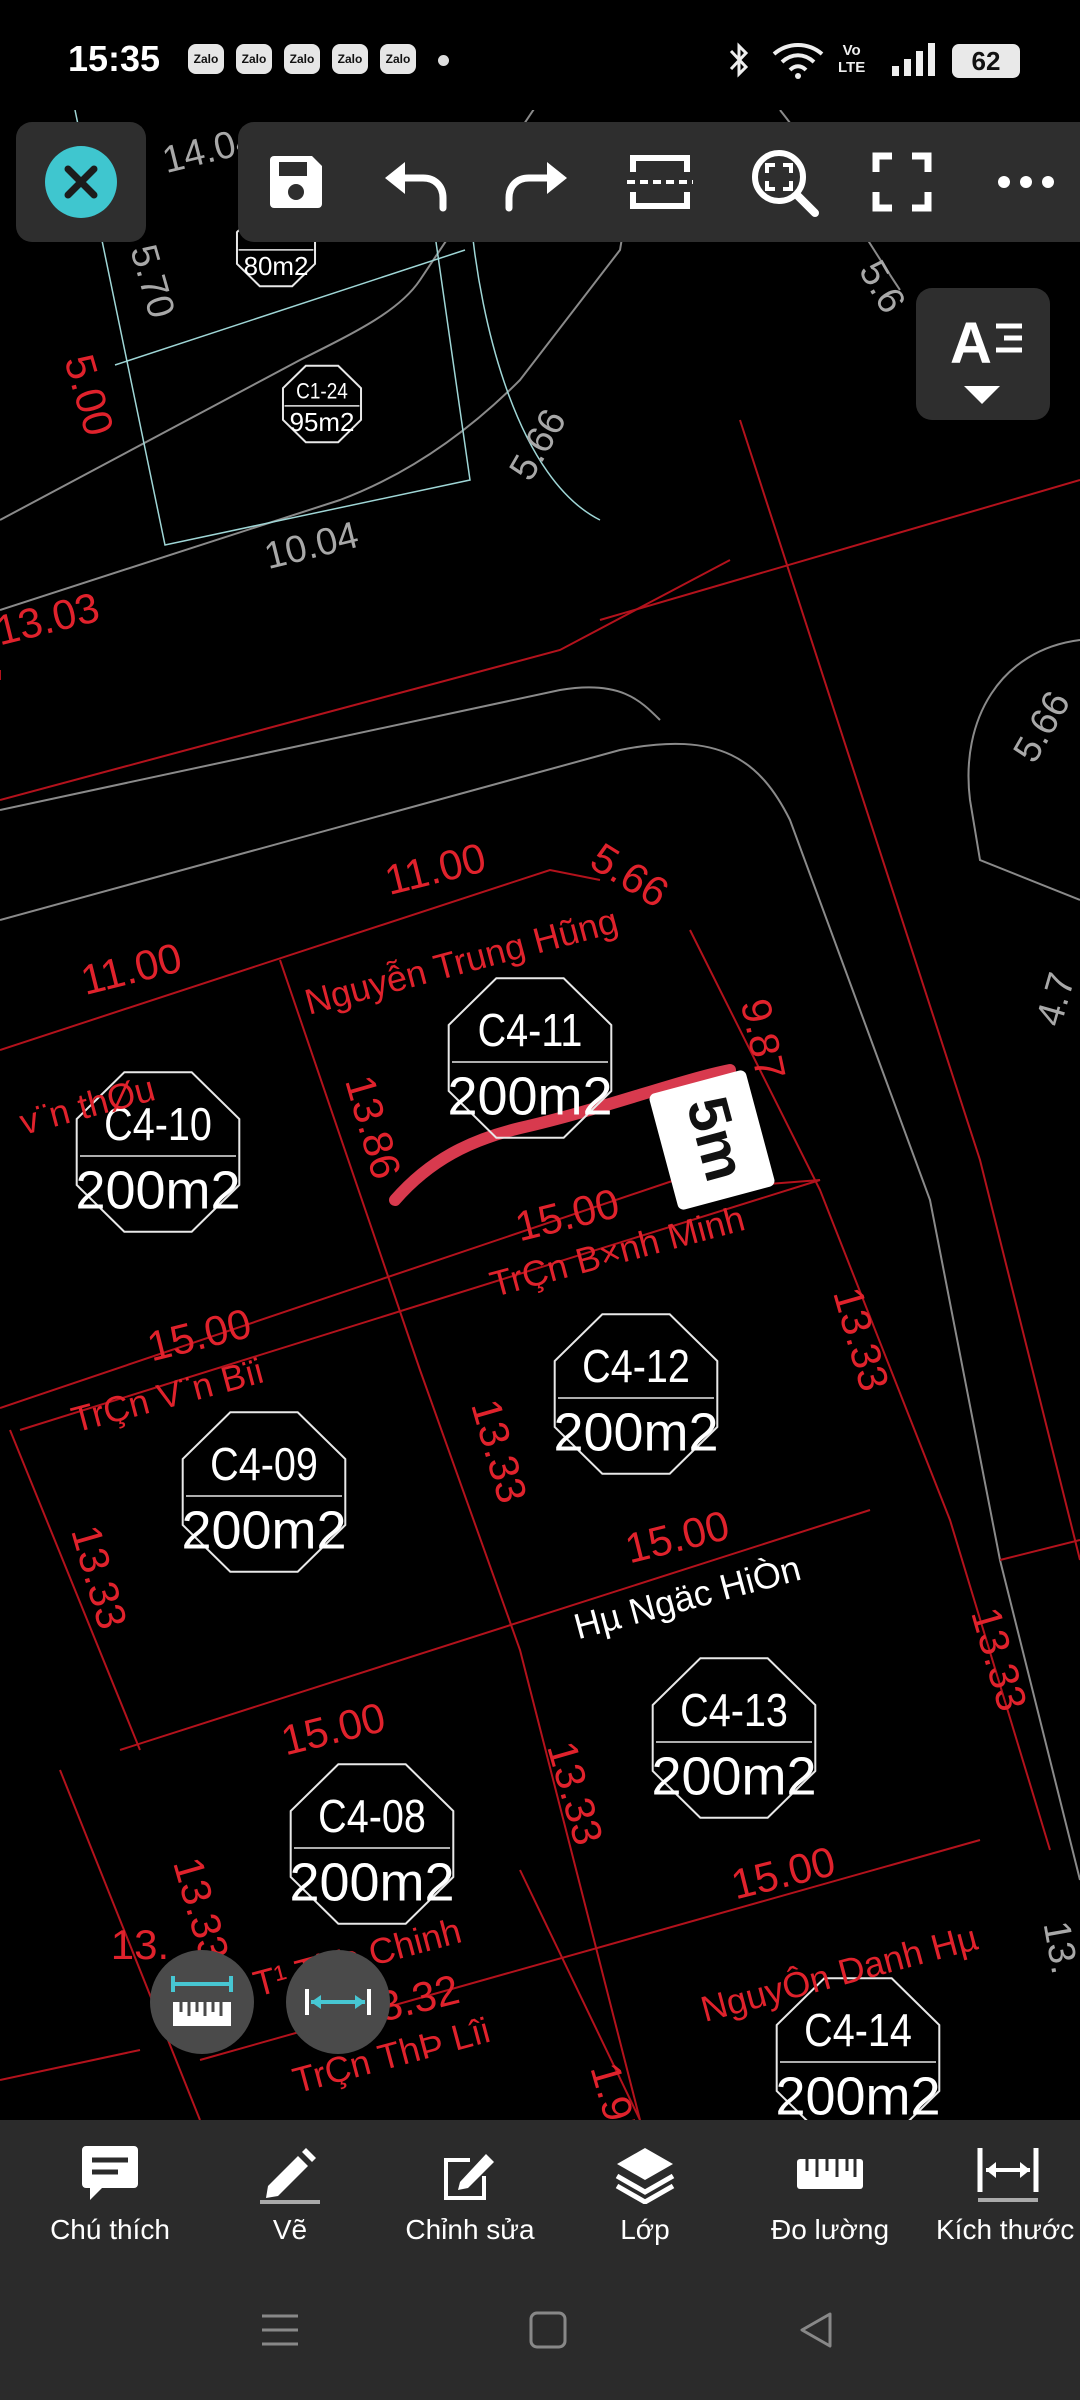  I want to click on bottom-item-layers: Lớp, so click(645, 2190).